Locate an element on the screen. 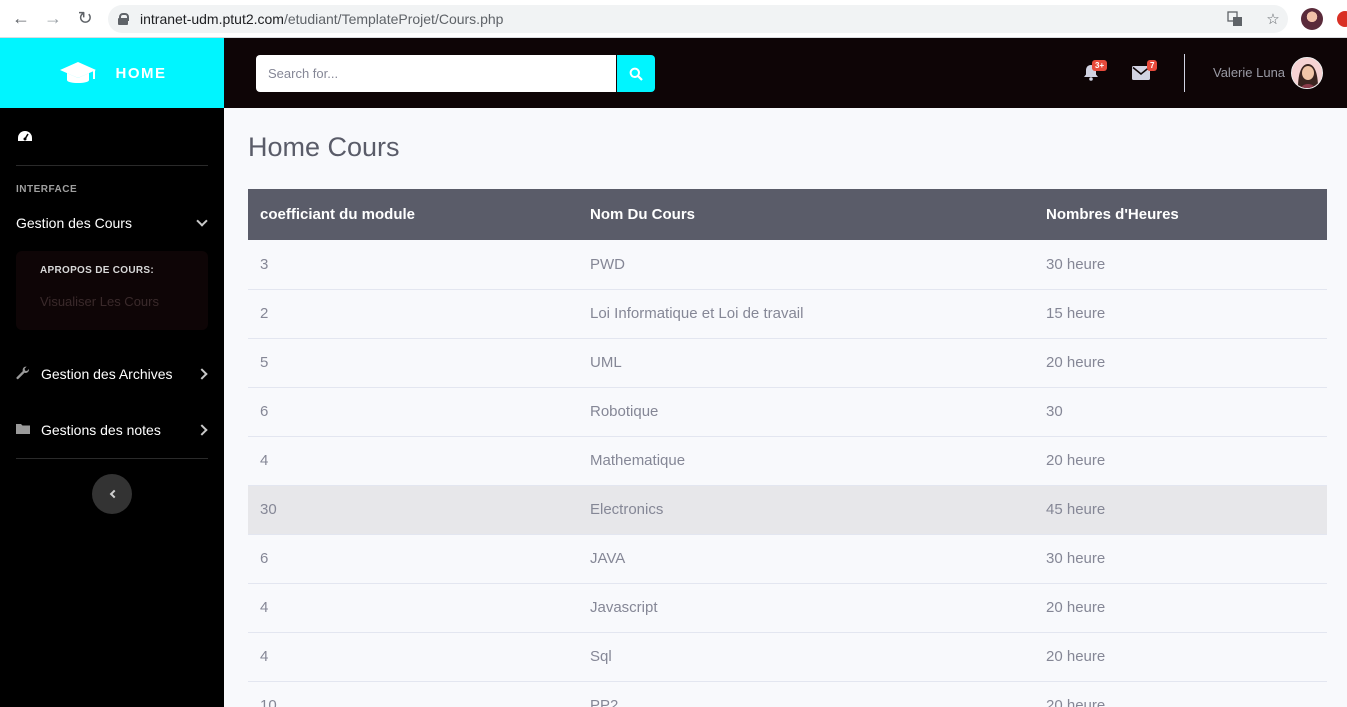 This screenshot has width=1347, height=707. sidebar-divider is located at coordinates (112, 458).